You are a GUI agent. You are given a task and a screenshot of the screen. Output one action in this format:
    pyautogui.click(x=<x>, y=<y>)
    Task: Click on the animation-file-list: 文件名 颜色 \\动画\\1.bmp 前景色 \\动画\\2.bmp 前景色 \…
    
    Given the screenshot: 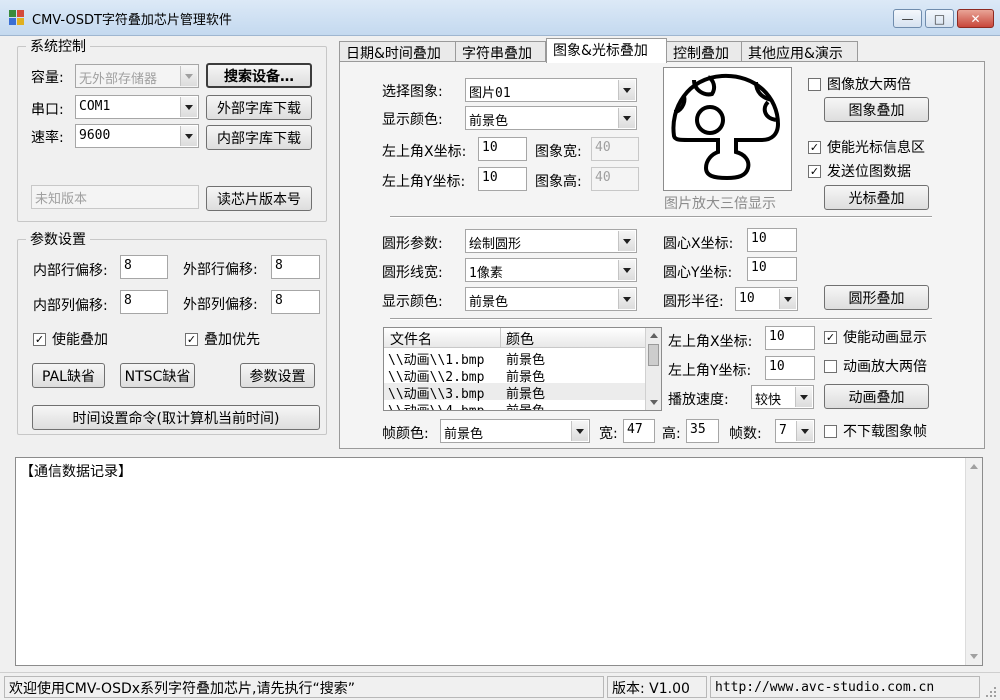 What is the action you would take?
    pyautogui.click(x=522, y=369)
    